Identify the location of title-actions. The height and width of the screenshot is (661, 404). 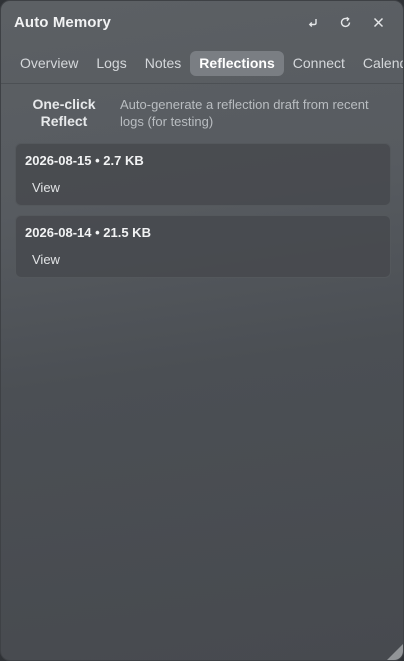
(345, 22).